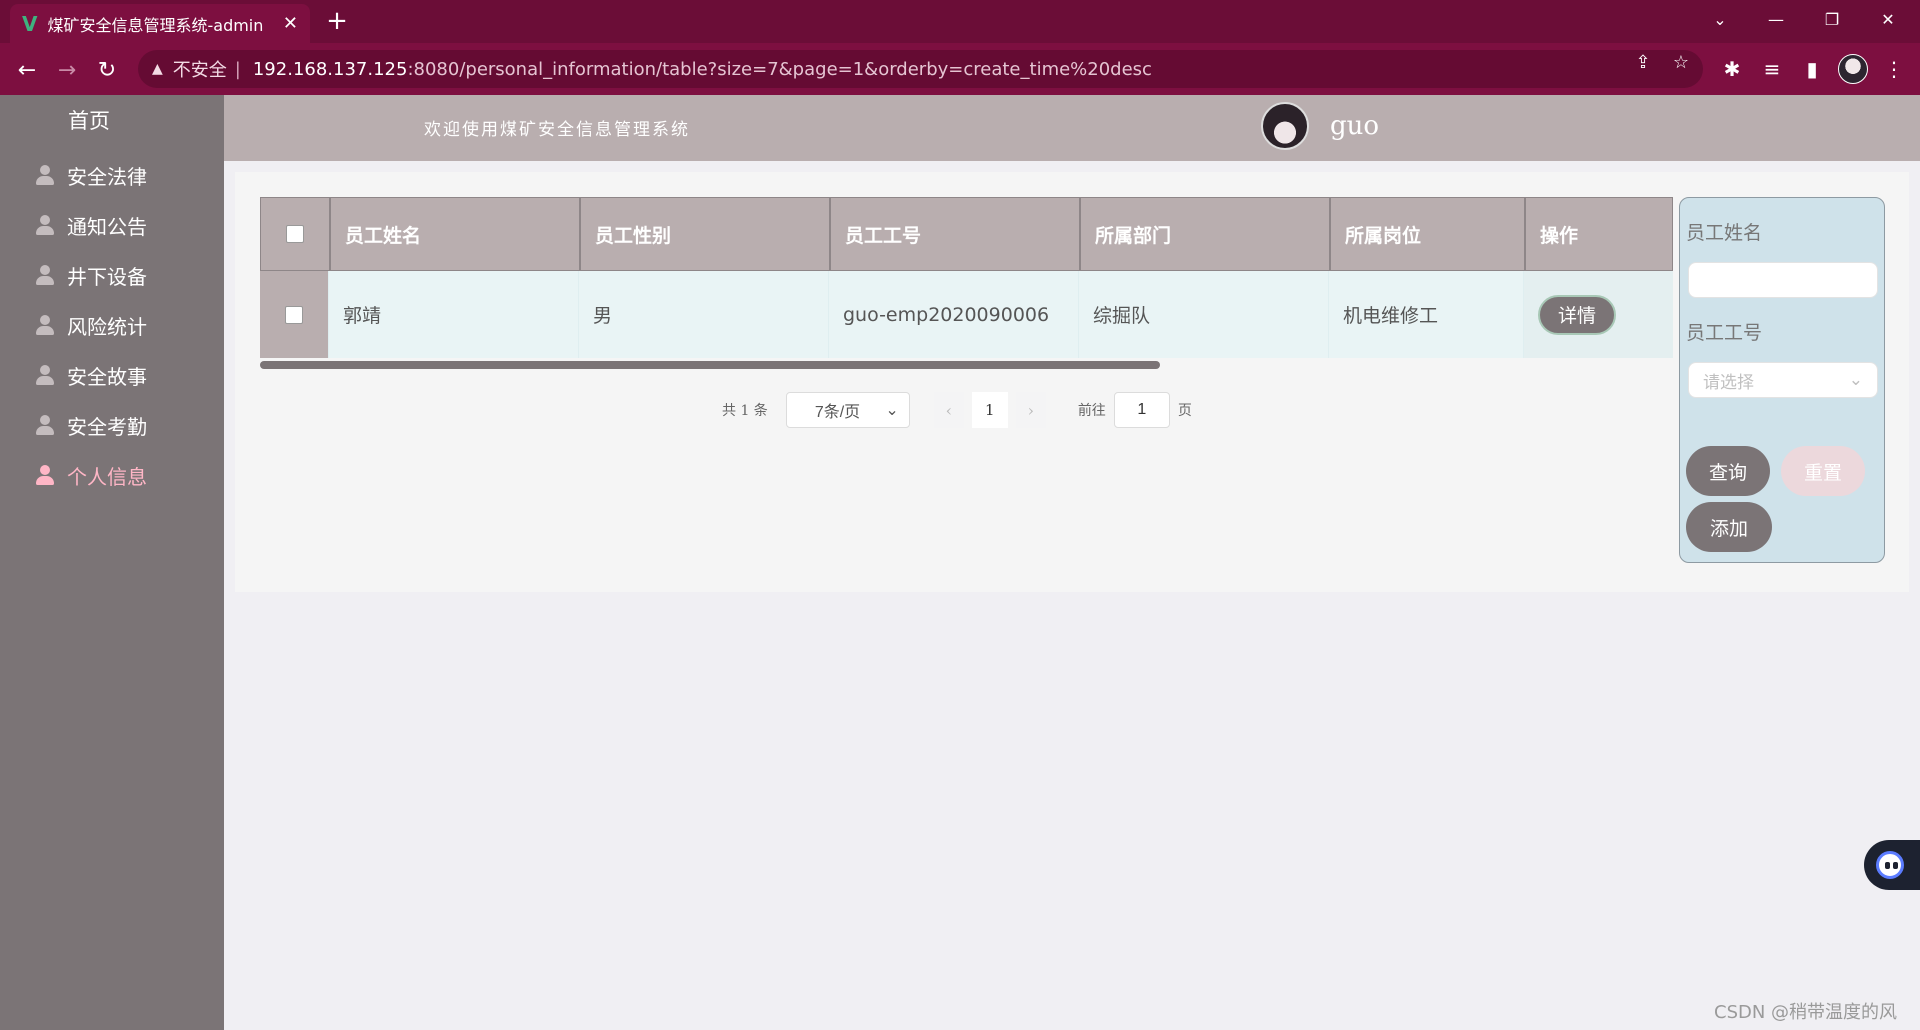  Describe the element at coordinates (1285, 126) in the screenshot. I see `user-avatar` at that location.